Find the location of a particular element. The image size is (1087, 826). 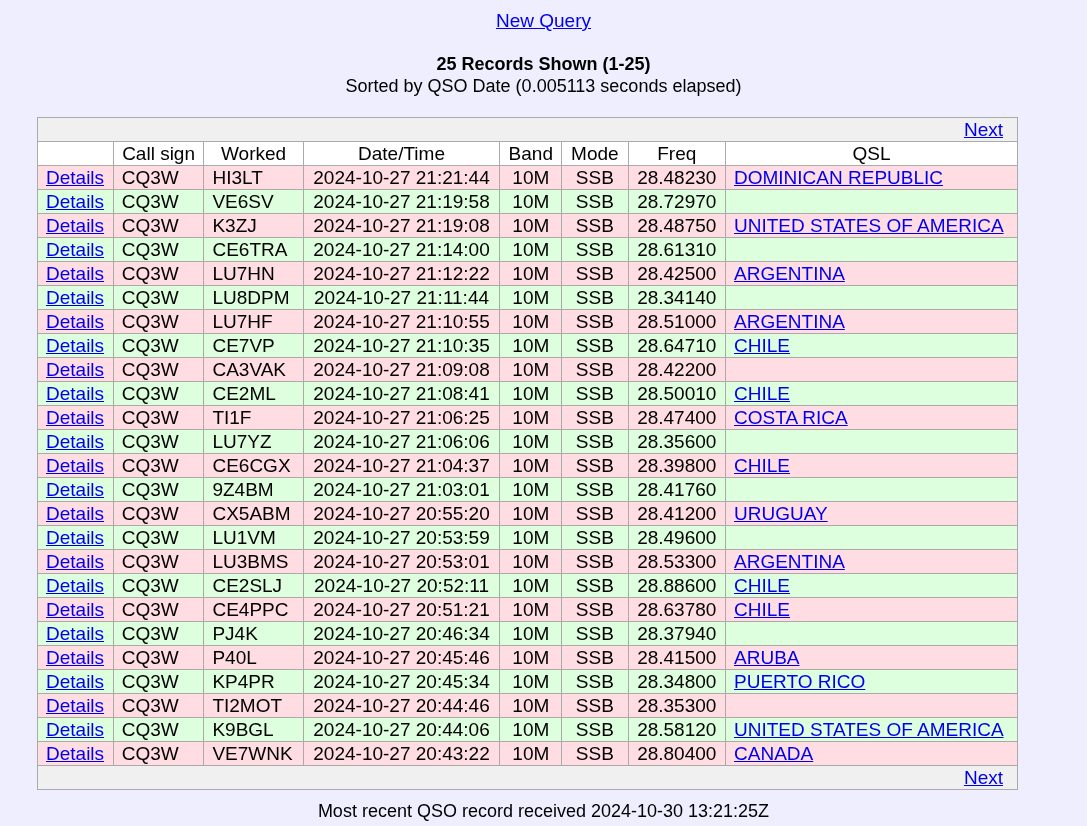

table-cell: P40L is located at coordinates (253, 657).